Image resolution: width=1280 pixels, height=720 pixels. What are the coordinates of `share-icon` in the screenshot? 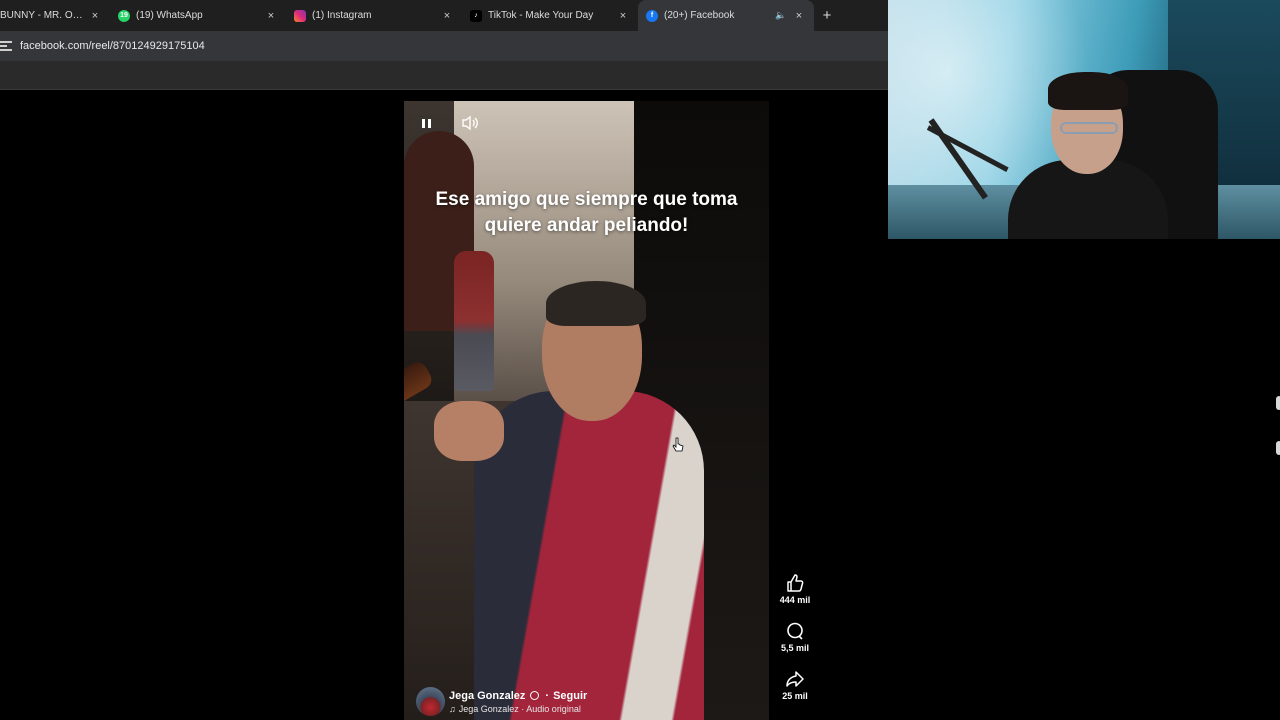 It's located at (795, 679).